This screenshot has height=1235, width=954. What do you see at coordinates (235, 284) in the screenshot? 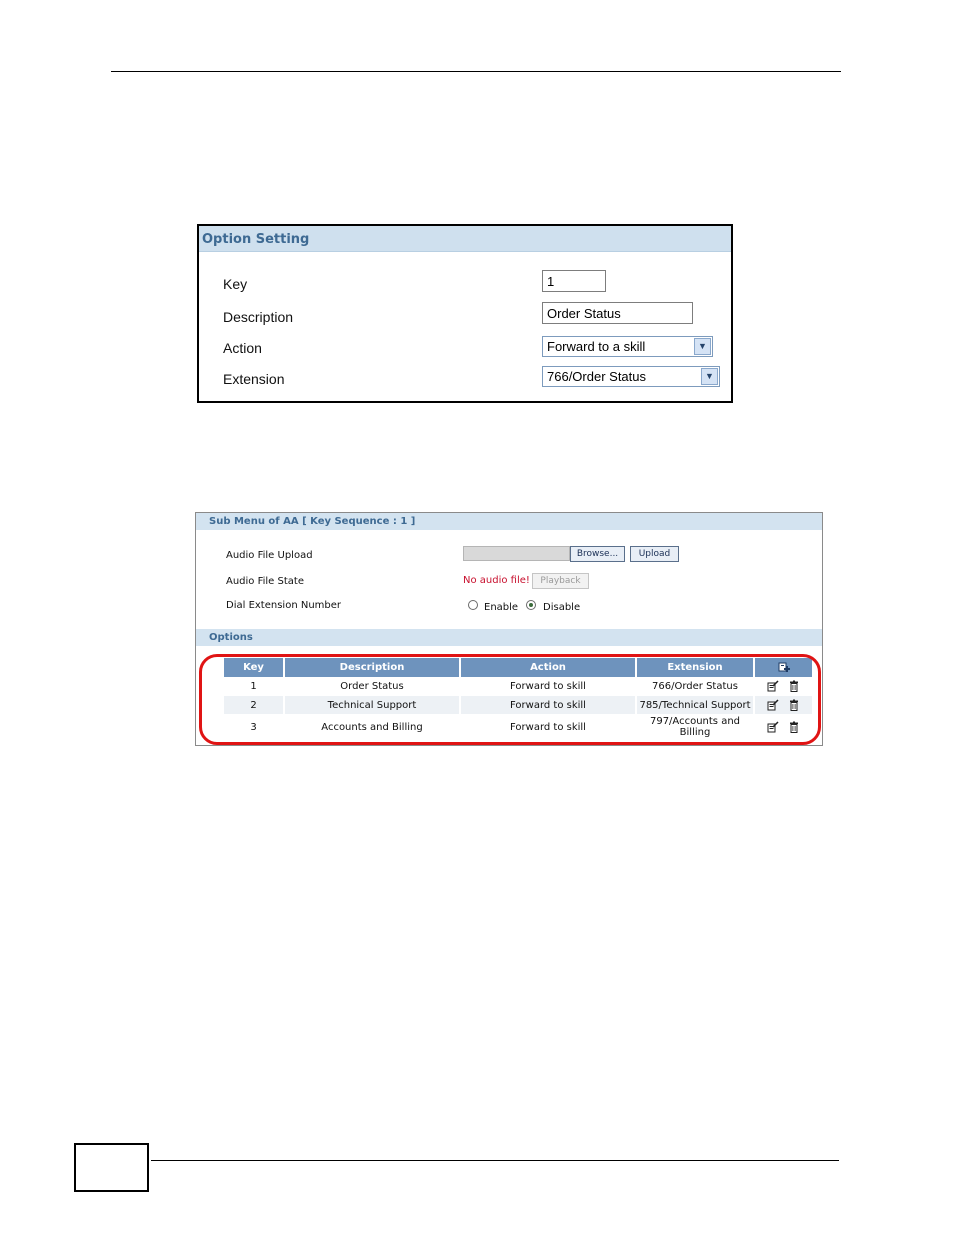
I see `key-label: Key` at bounding box center [235, 284].